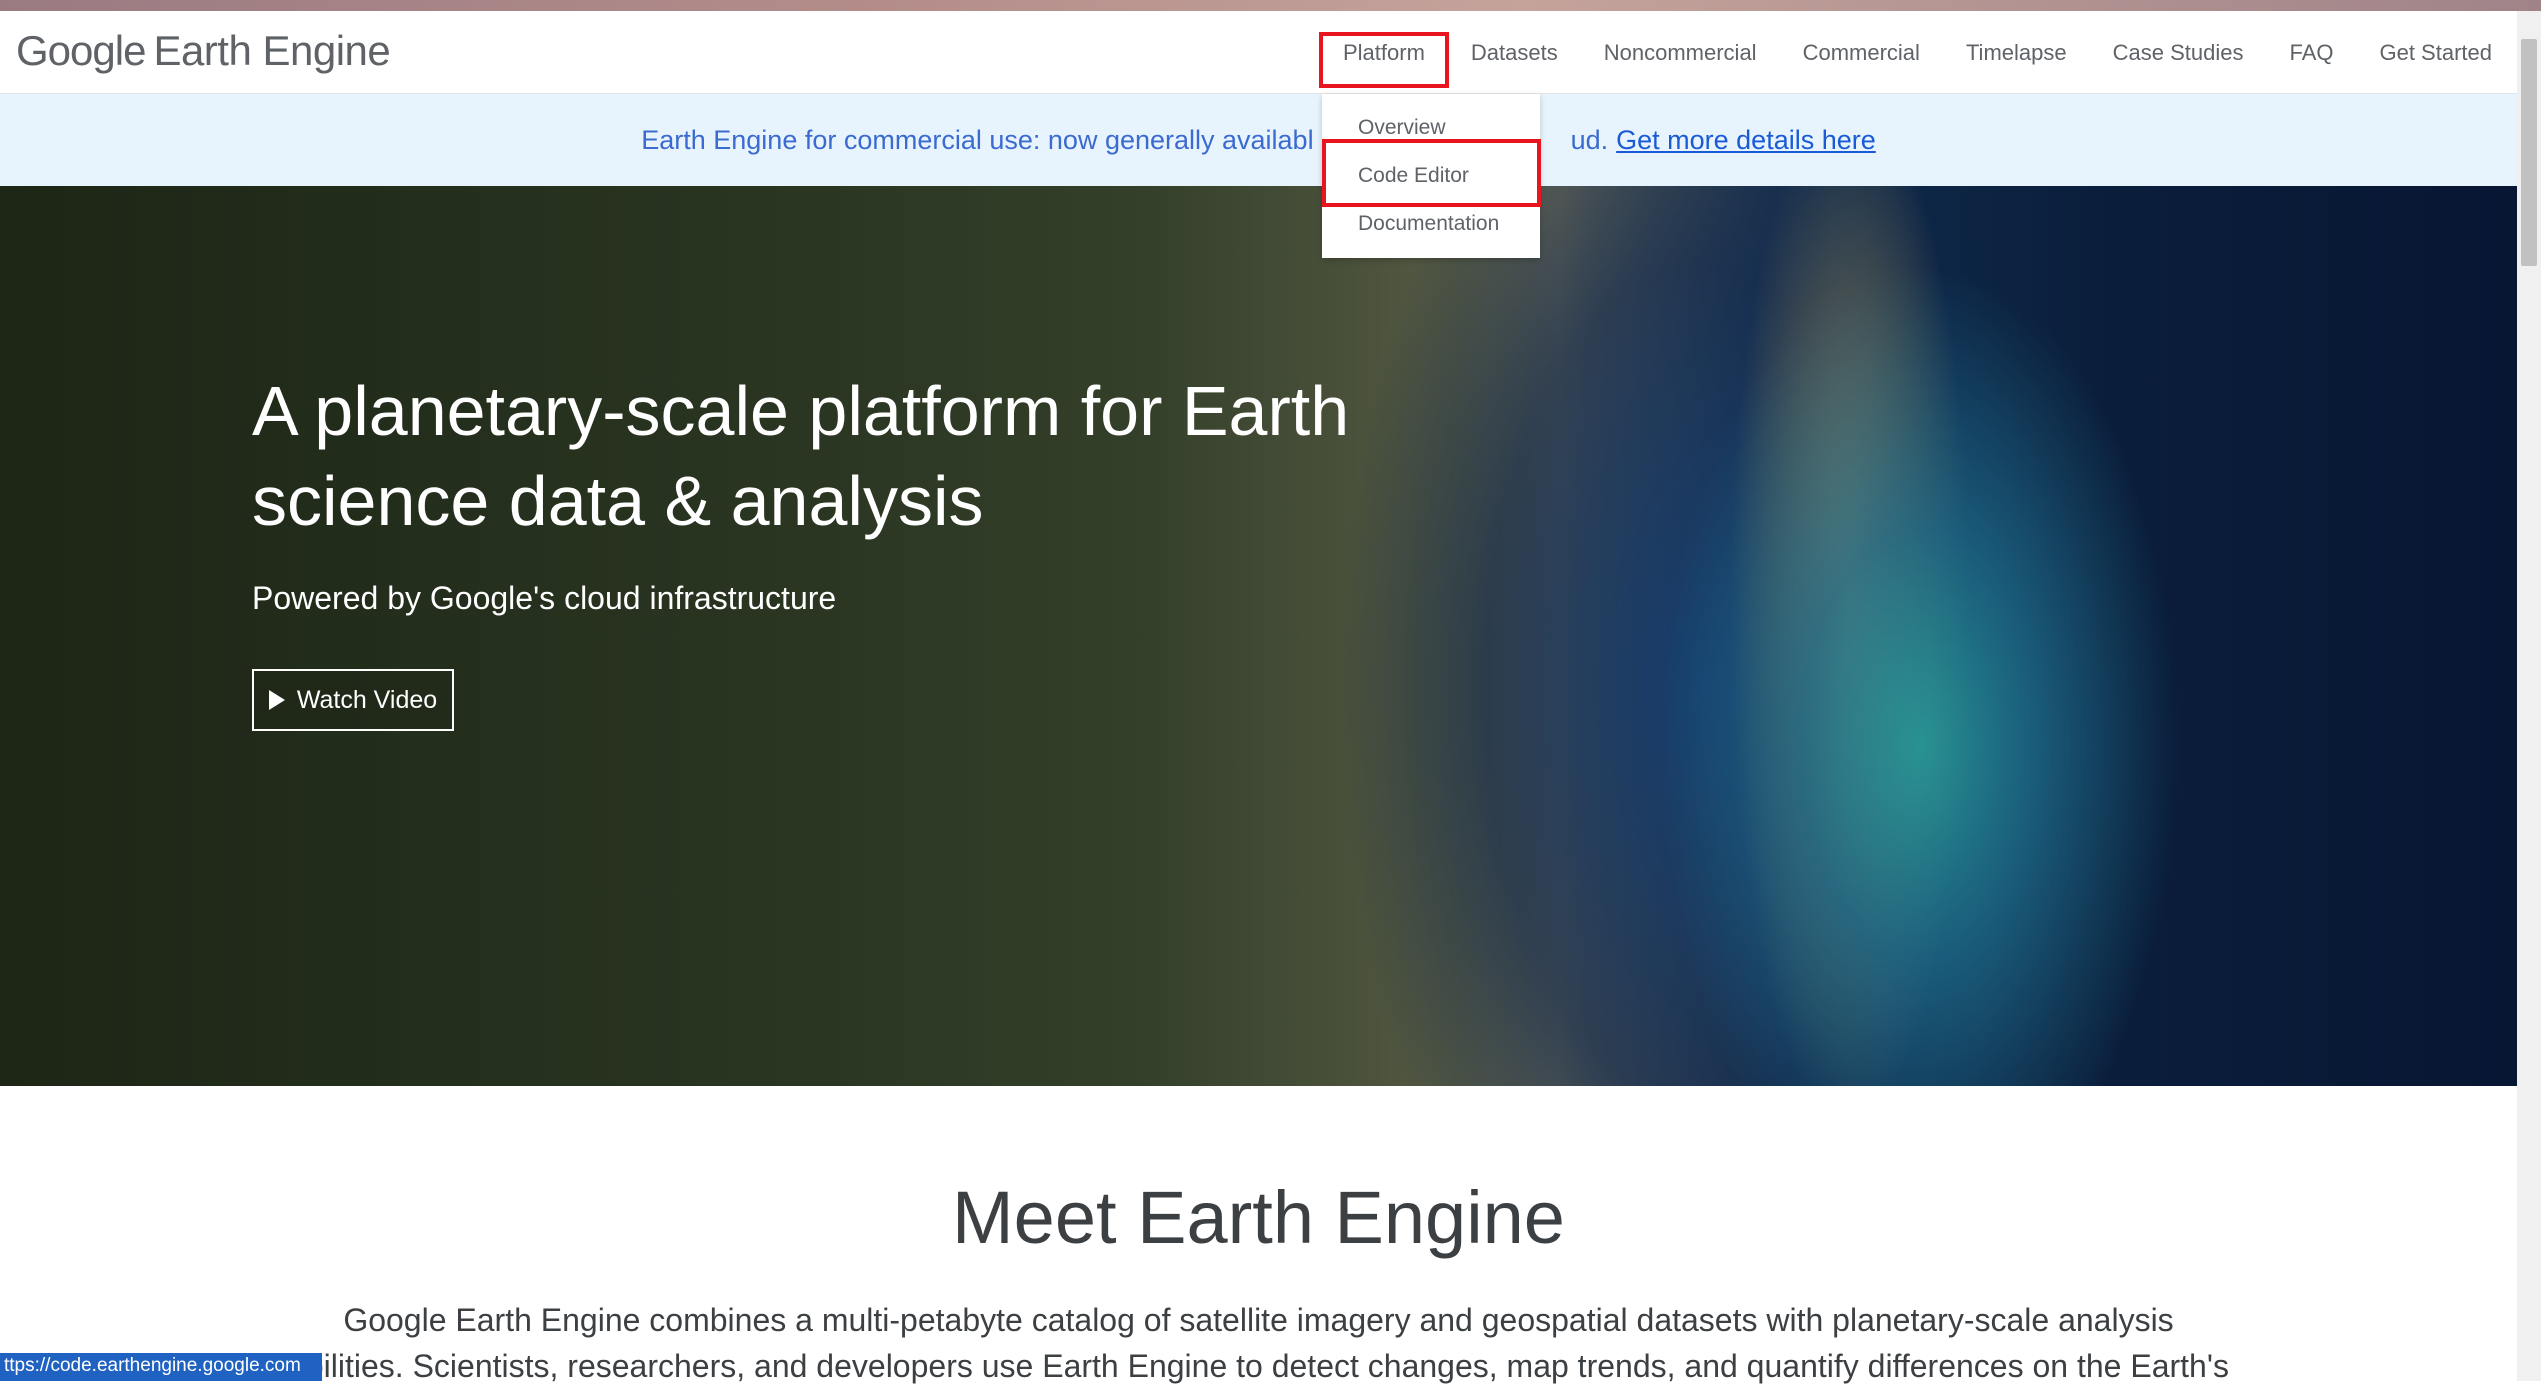  What do you see at coordinates (2529, 152) in the screenshot?
I see `scrollbar-thumb` at bounding box center [2529, 152].